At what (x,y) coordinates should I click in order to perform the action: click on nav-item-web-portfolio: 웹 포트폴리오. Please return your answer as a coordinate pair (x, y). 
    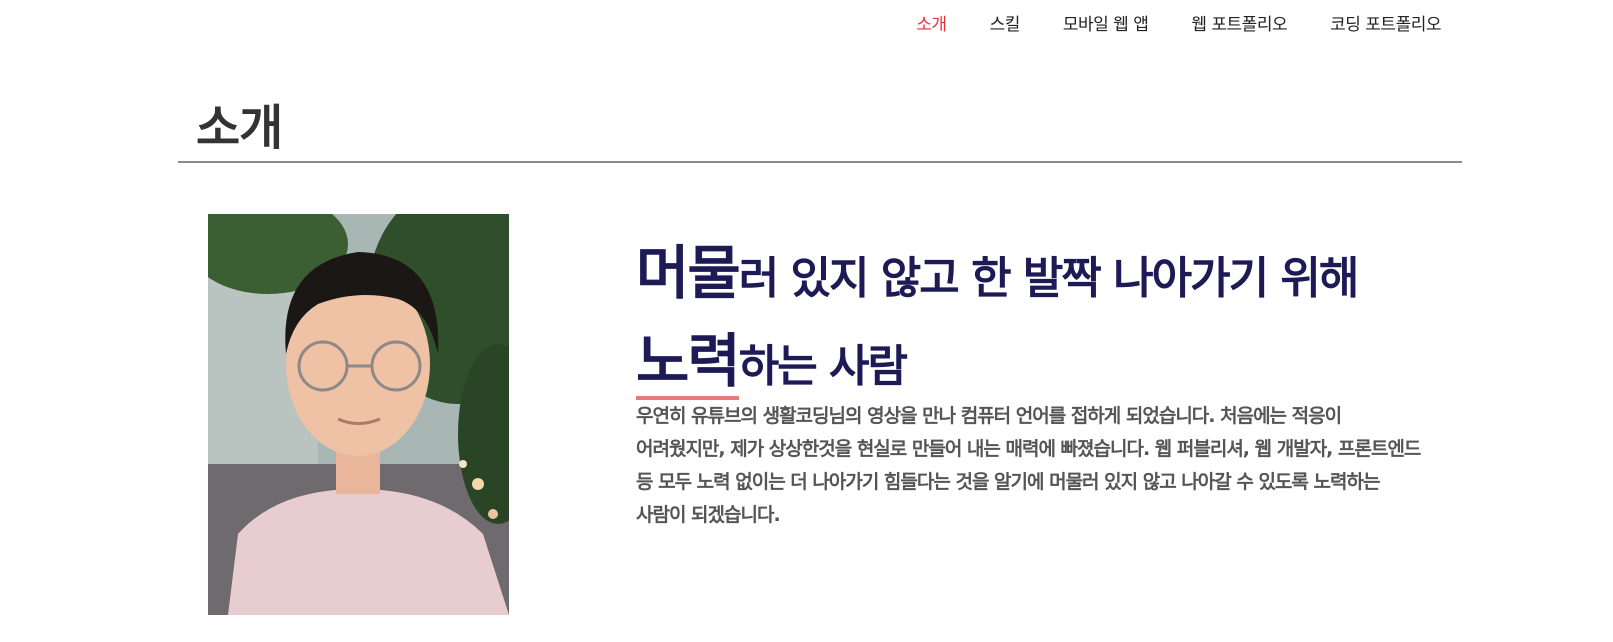
    Looking at the image, I should click on (1239, 22).